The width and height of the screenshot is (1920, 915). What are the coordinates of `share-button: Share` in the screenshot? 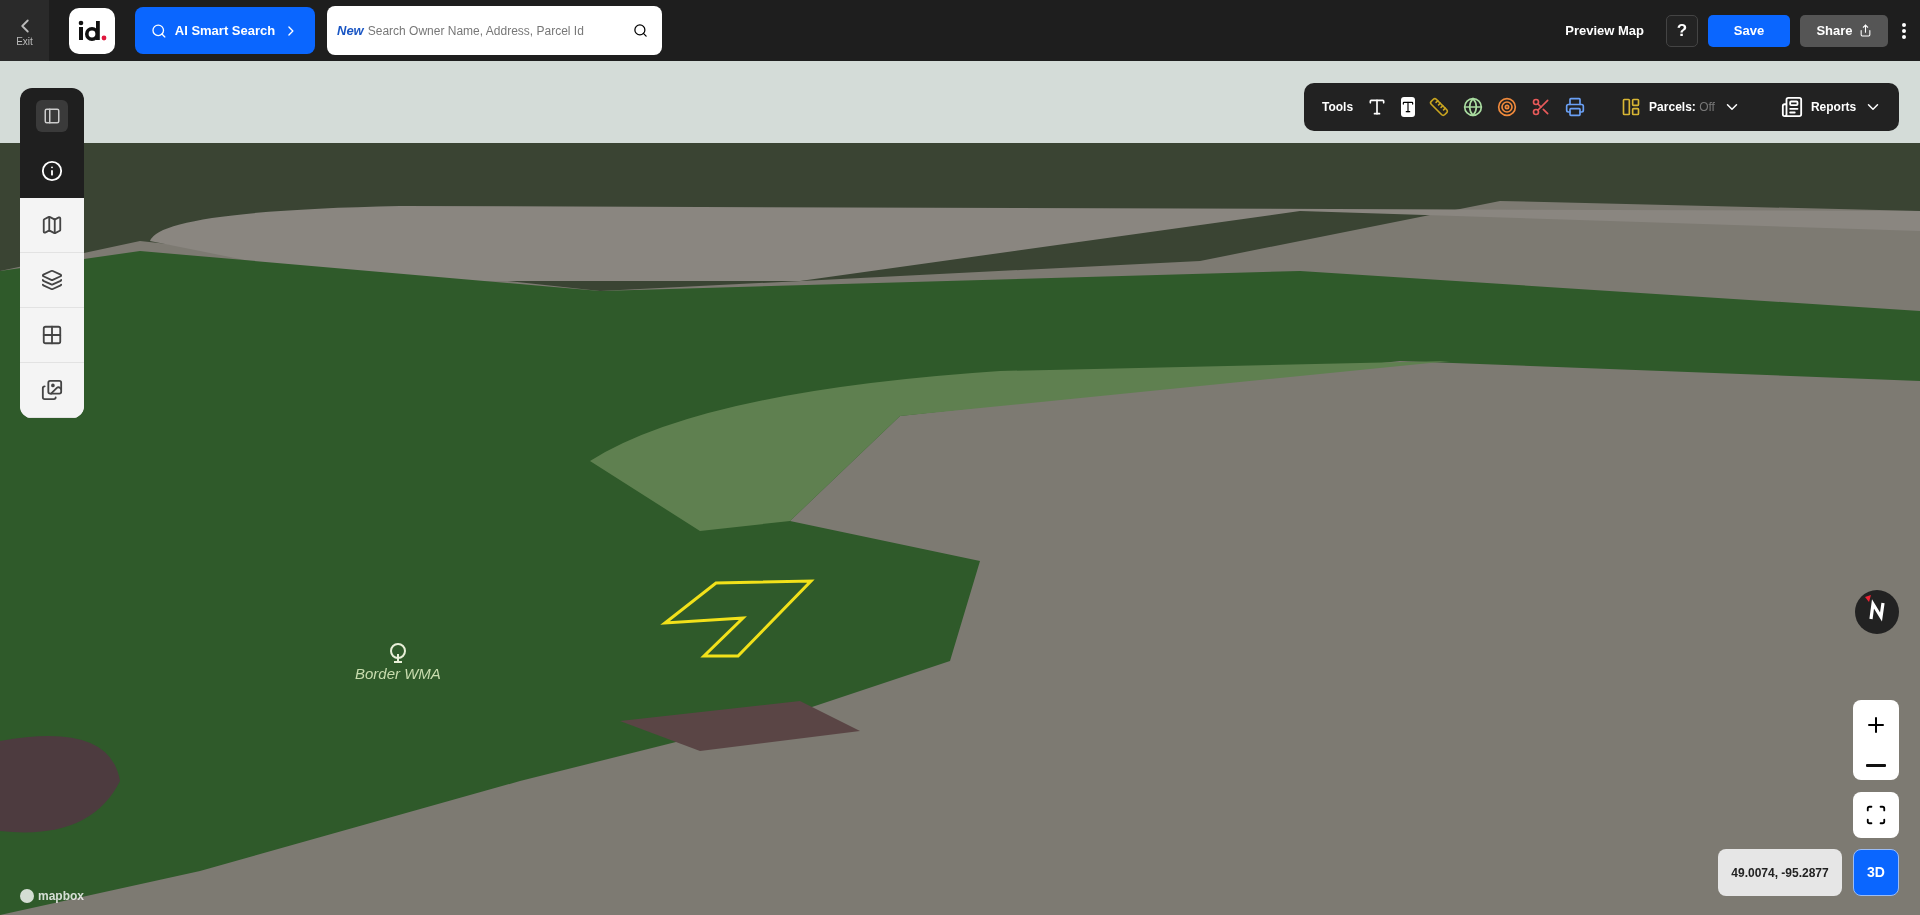 It's located at (1844, 30).